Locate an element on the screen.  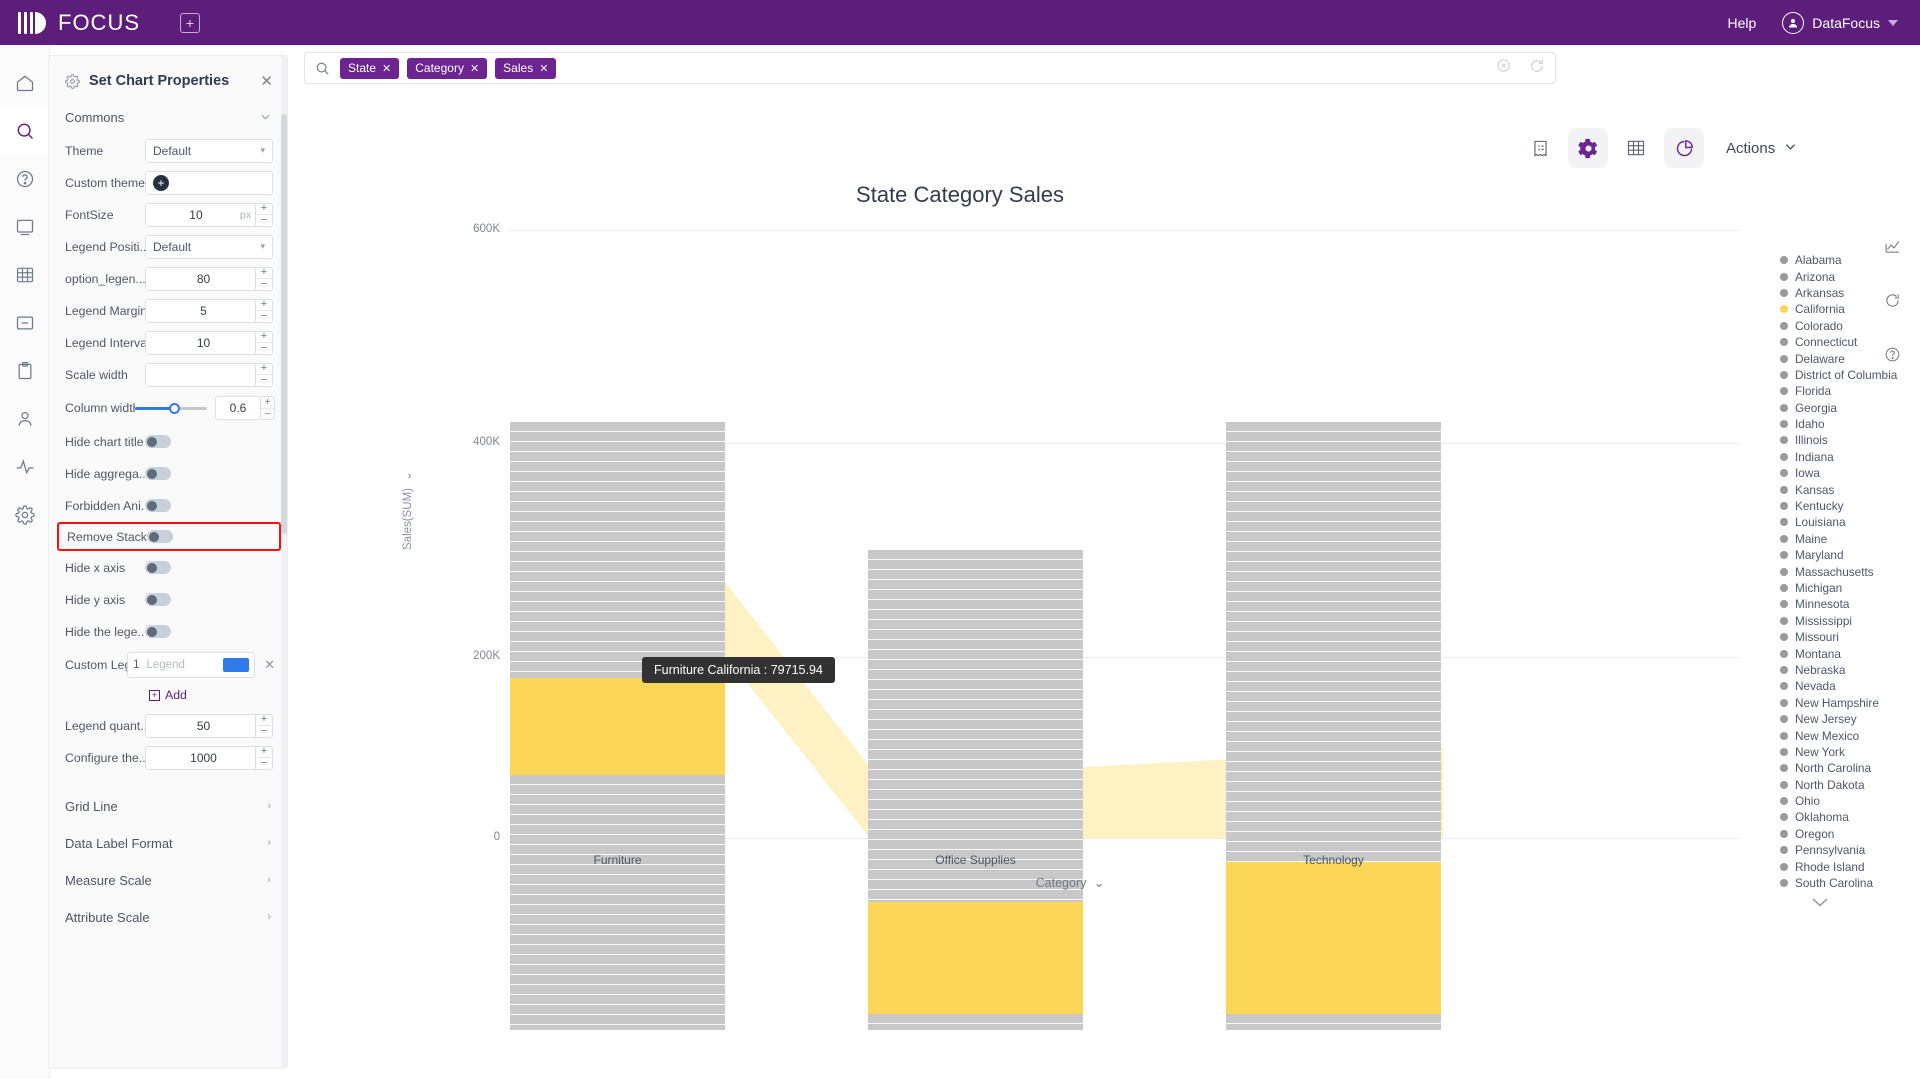
column-width-slider is located at coordinates (171, 408).